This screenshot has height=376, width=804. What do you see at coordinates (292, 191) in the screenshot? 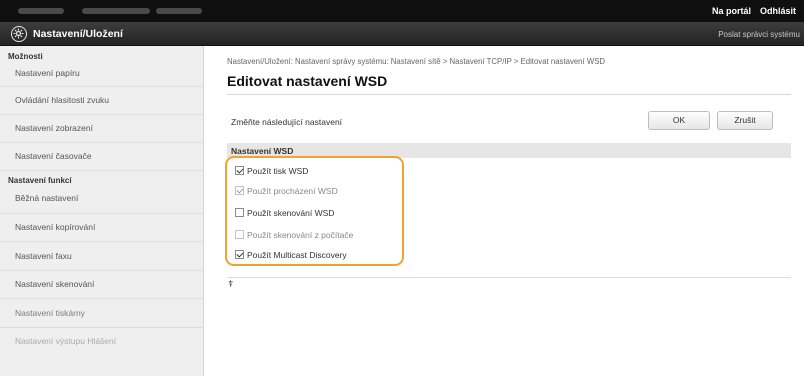
I see `option-label: Použít procházení WSD` at bounding box center [292, 191].